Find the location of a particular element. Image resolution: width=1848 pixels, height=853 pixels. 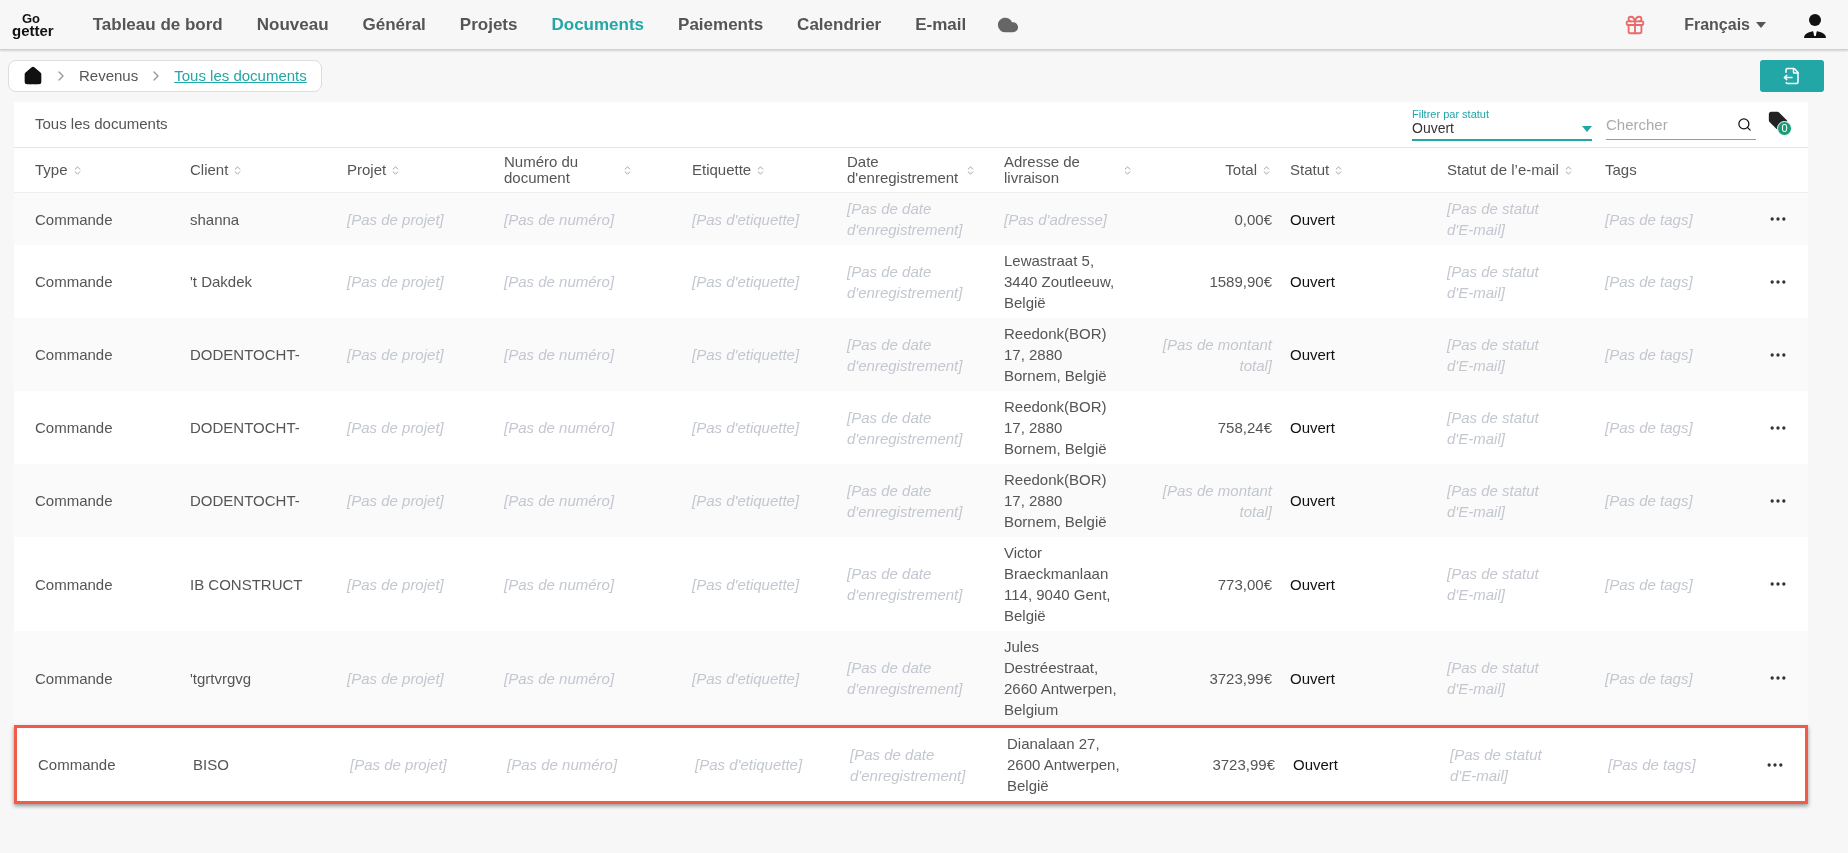

nav-link: Général is located at coordinates (394, 24).